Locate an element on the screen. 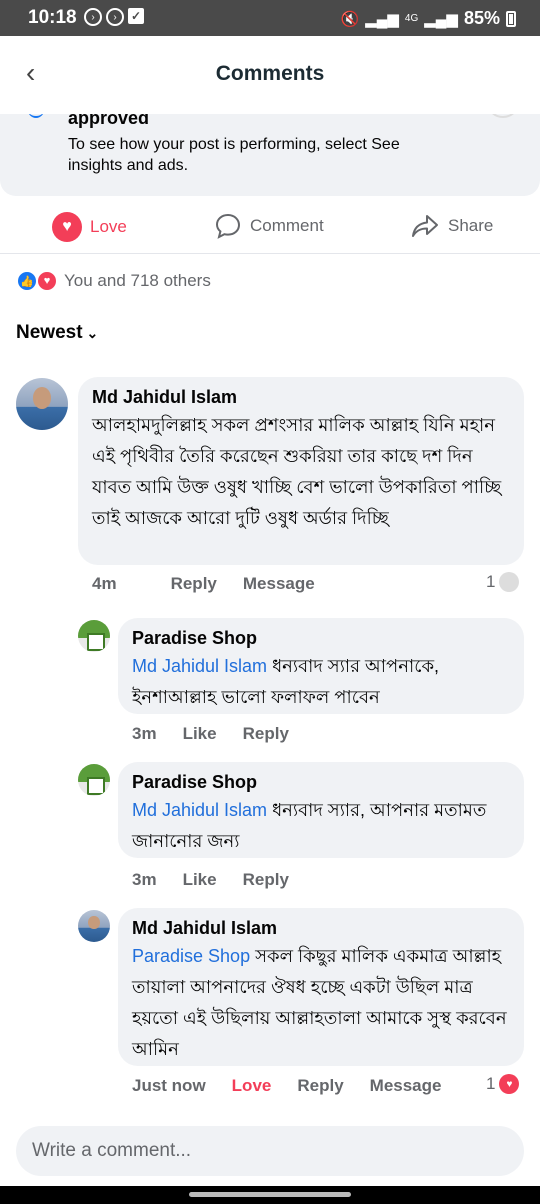  page-title: Comments is located at coordinates (270, 73).